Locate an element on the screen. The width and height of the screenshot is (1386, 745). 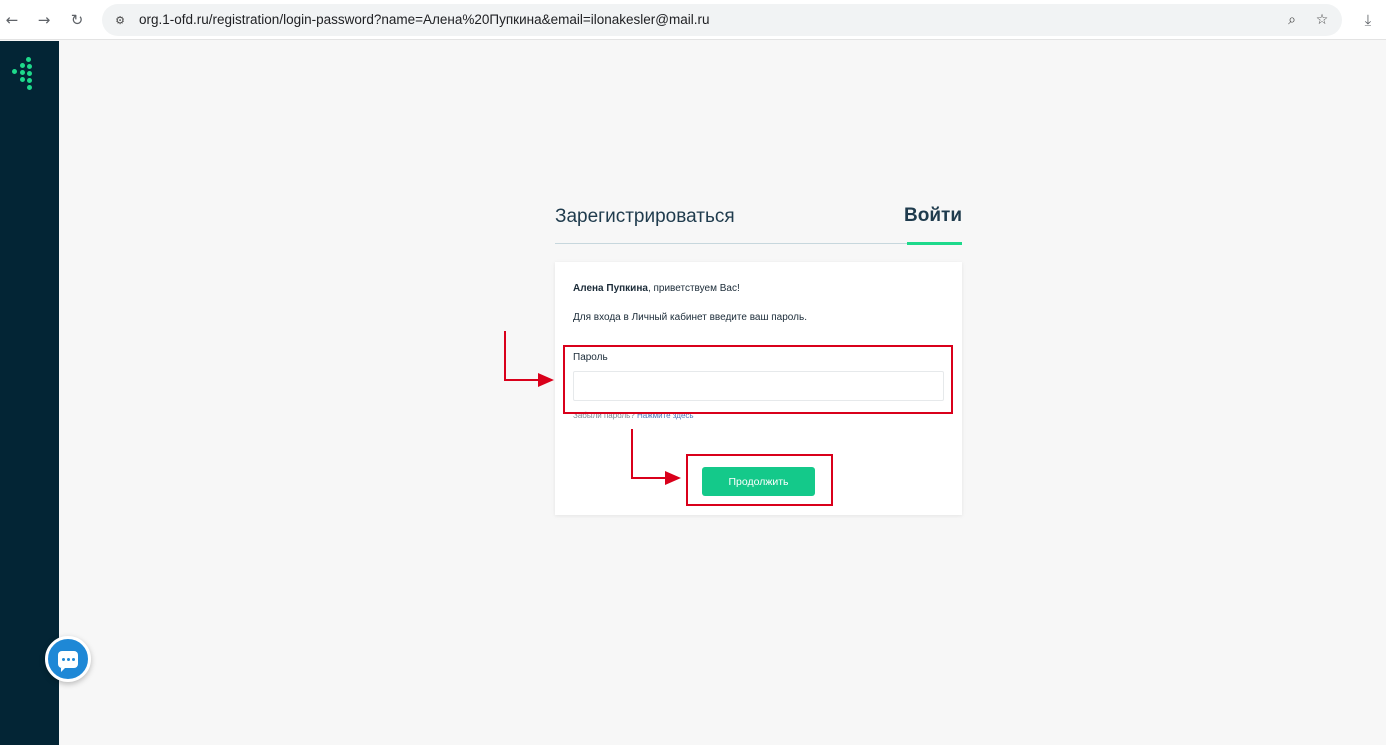
arrow-to-button is located at coordinates (649, 454).